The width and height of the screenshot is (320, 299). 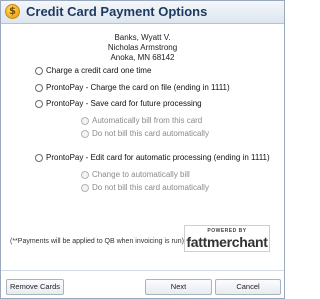 What do you see at coordinates (35, 287) in the screenshot?
I see `remove-cards-button: Remove Cards` at bounding box center [35, 287].